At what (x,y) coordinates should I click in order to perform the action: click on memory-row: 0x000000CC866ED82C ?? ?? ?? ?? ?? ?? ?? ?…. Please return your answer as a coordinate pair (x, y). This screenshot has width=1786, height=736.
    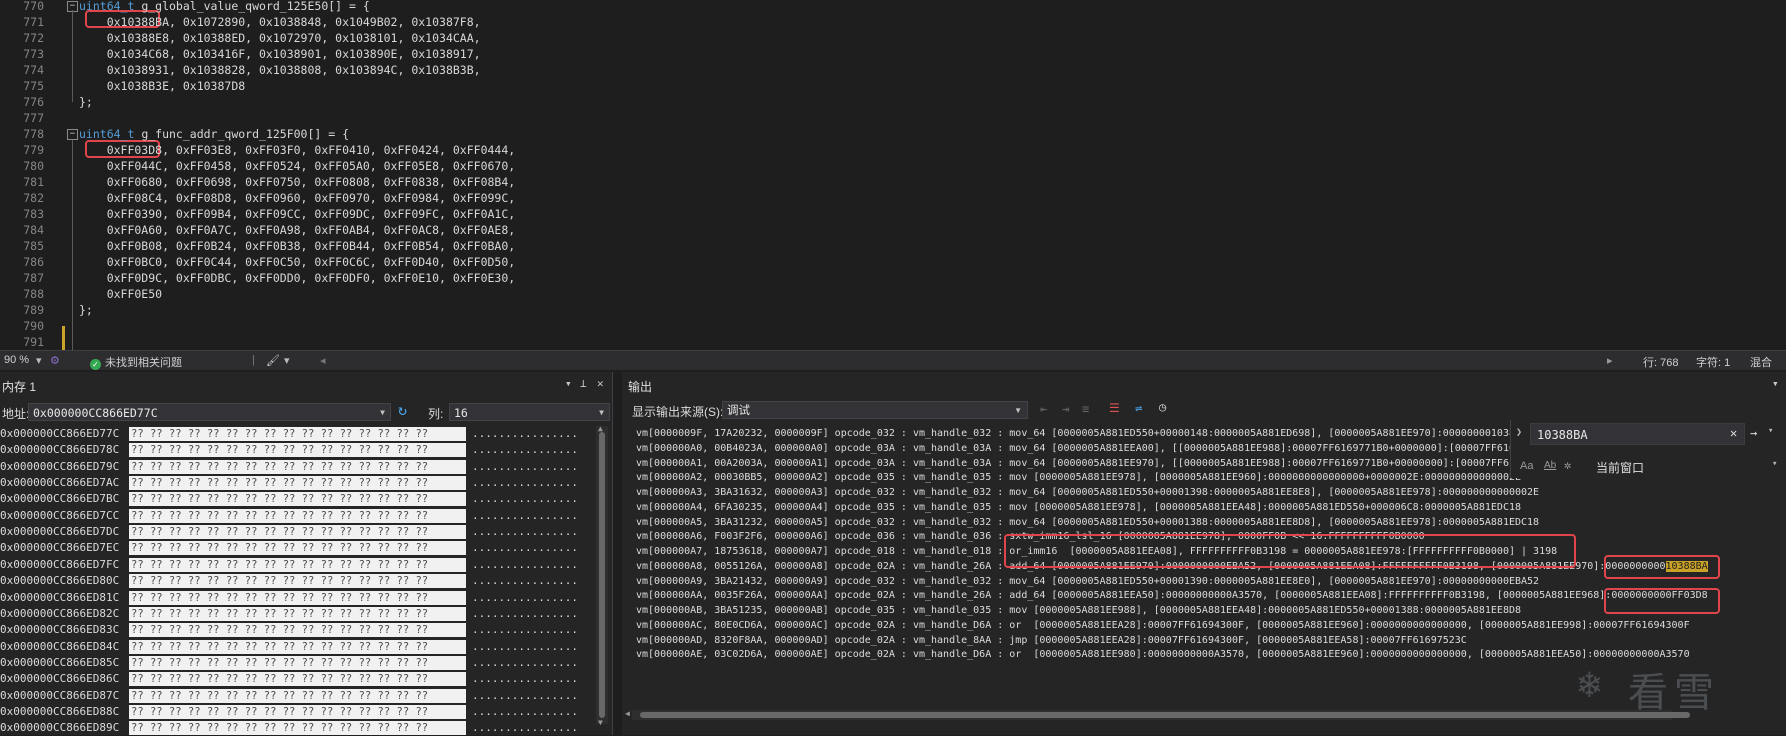
    Looking at the image, I should click on (298, 614).